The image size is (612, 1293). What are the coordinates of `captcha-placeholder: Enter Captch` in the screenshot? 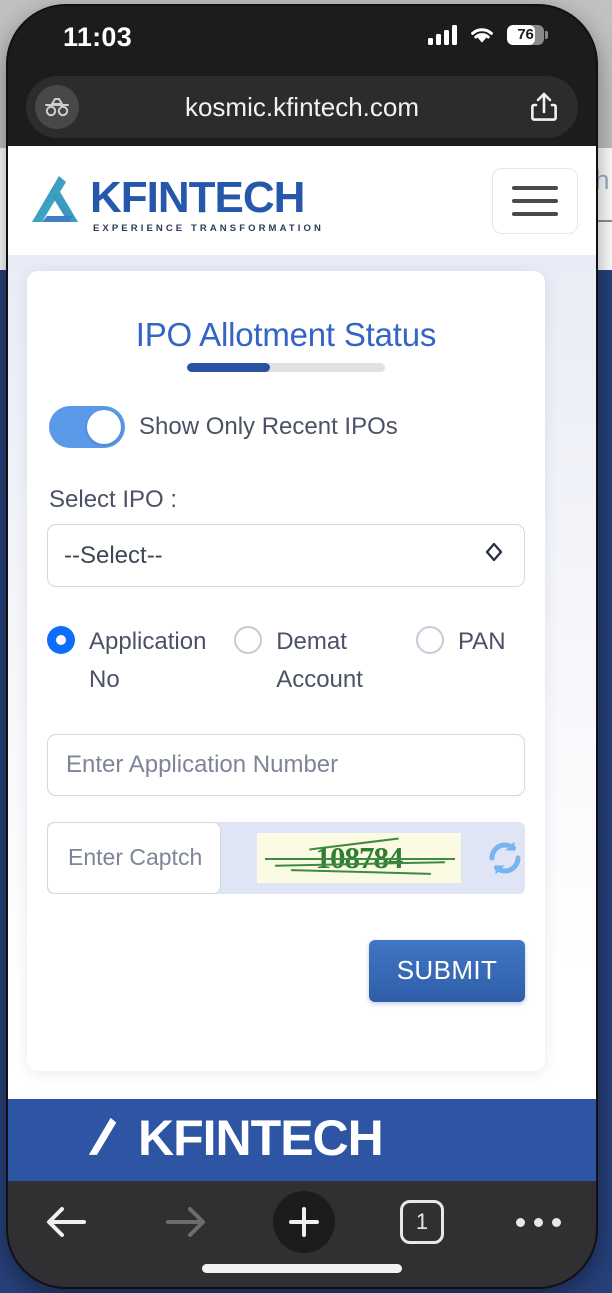 It's located at (135, 857).